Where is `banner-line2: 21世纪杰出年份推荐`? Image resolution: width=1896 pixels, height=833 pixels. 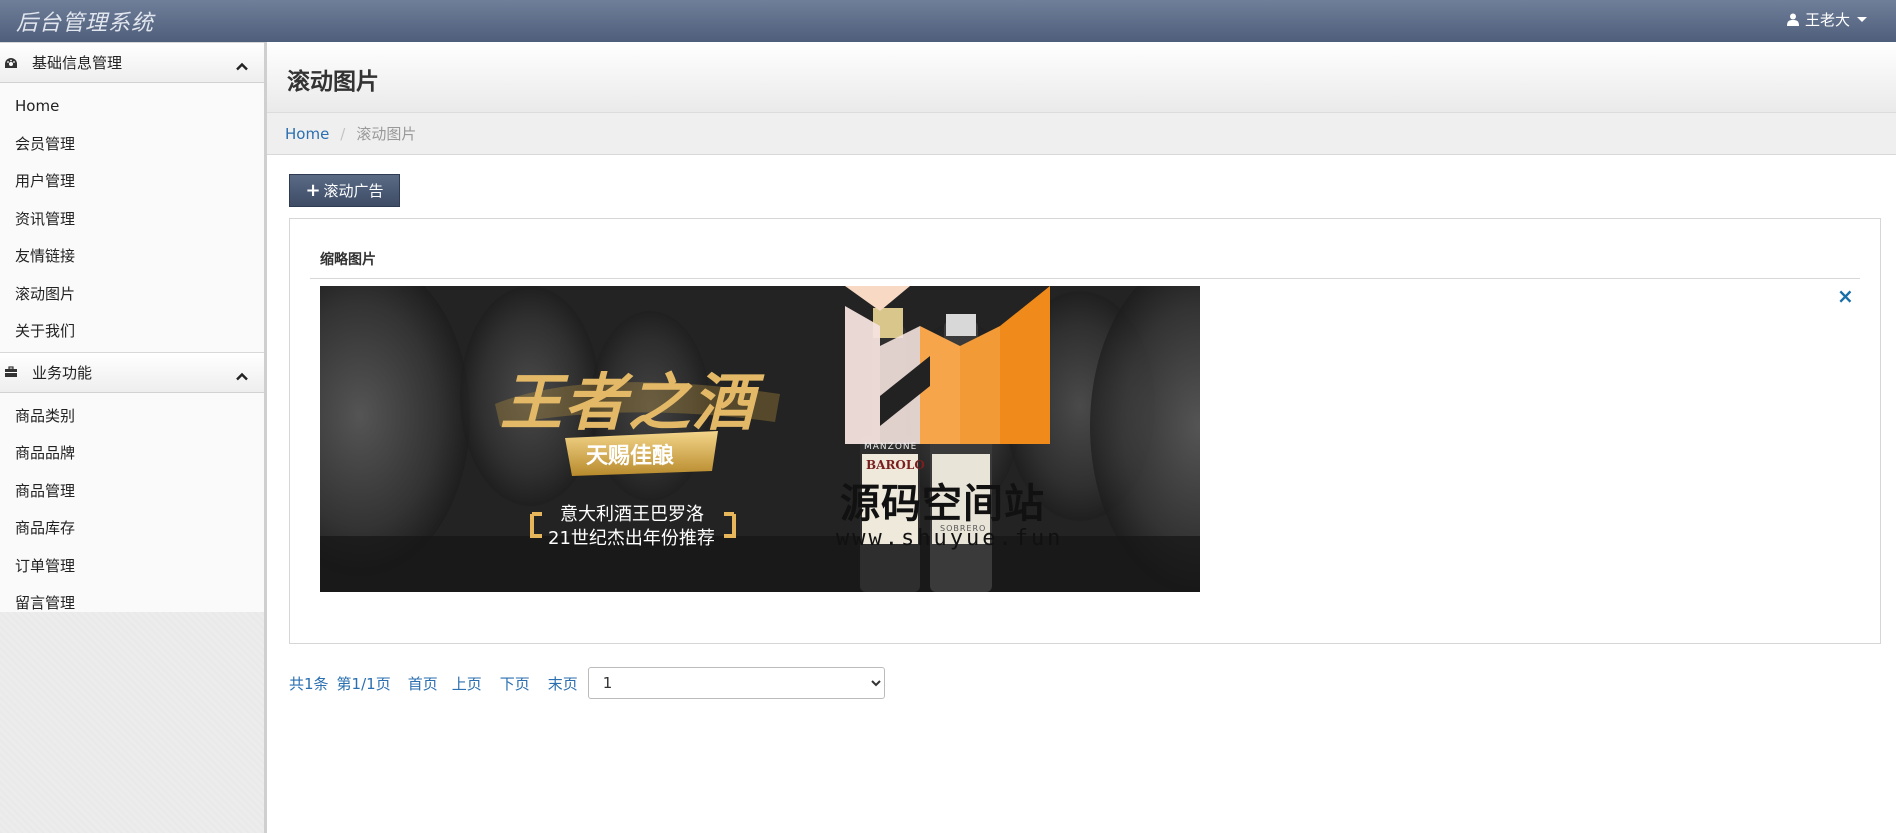
banner-line2: 21世纪杰出年份推荐 is located at coordinates (631, 538).